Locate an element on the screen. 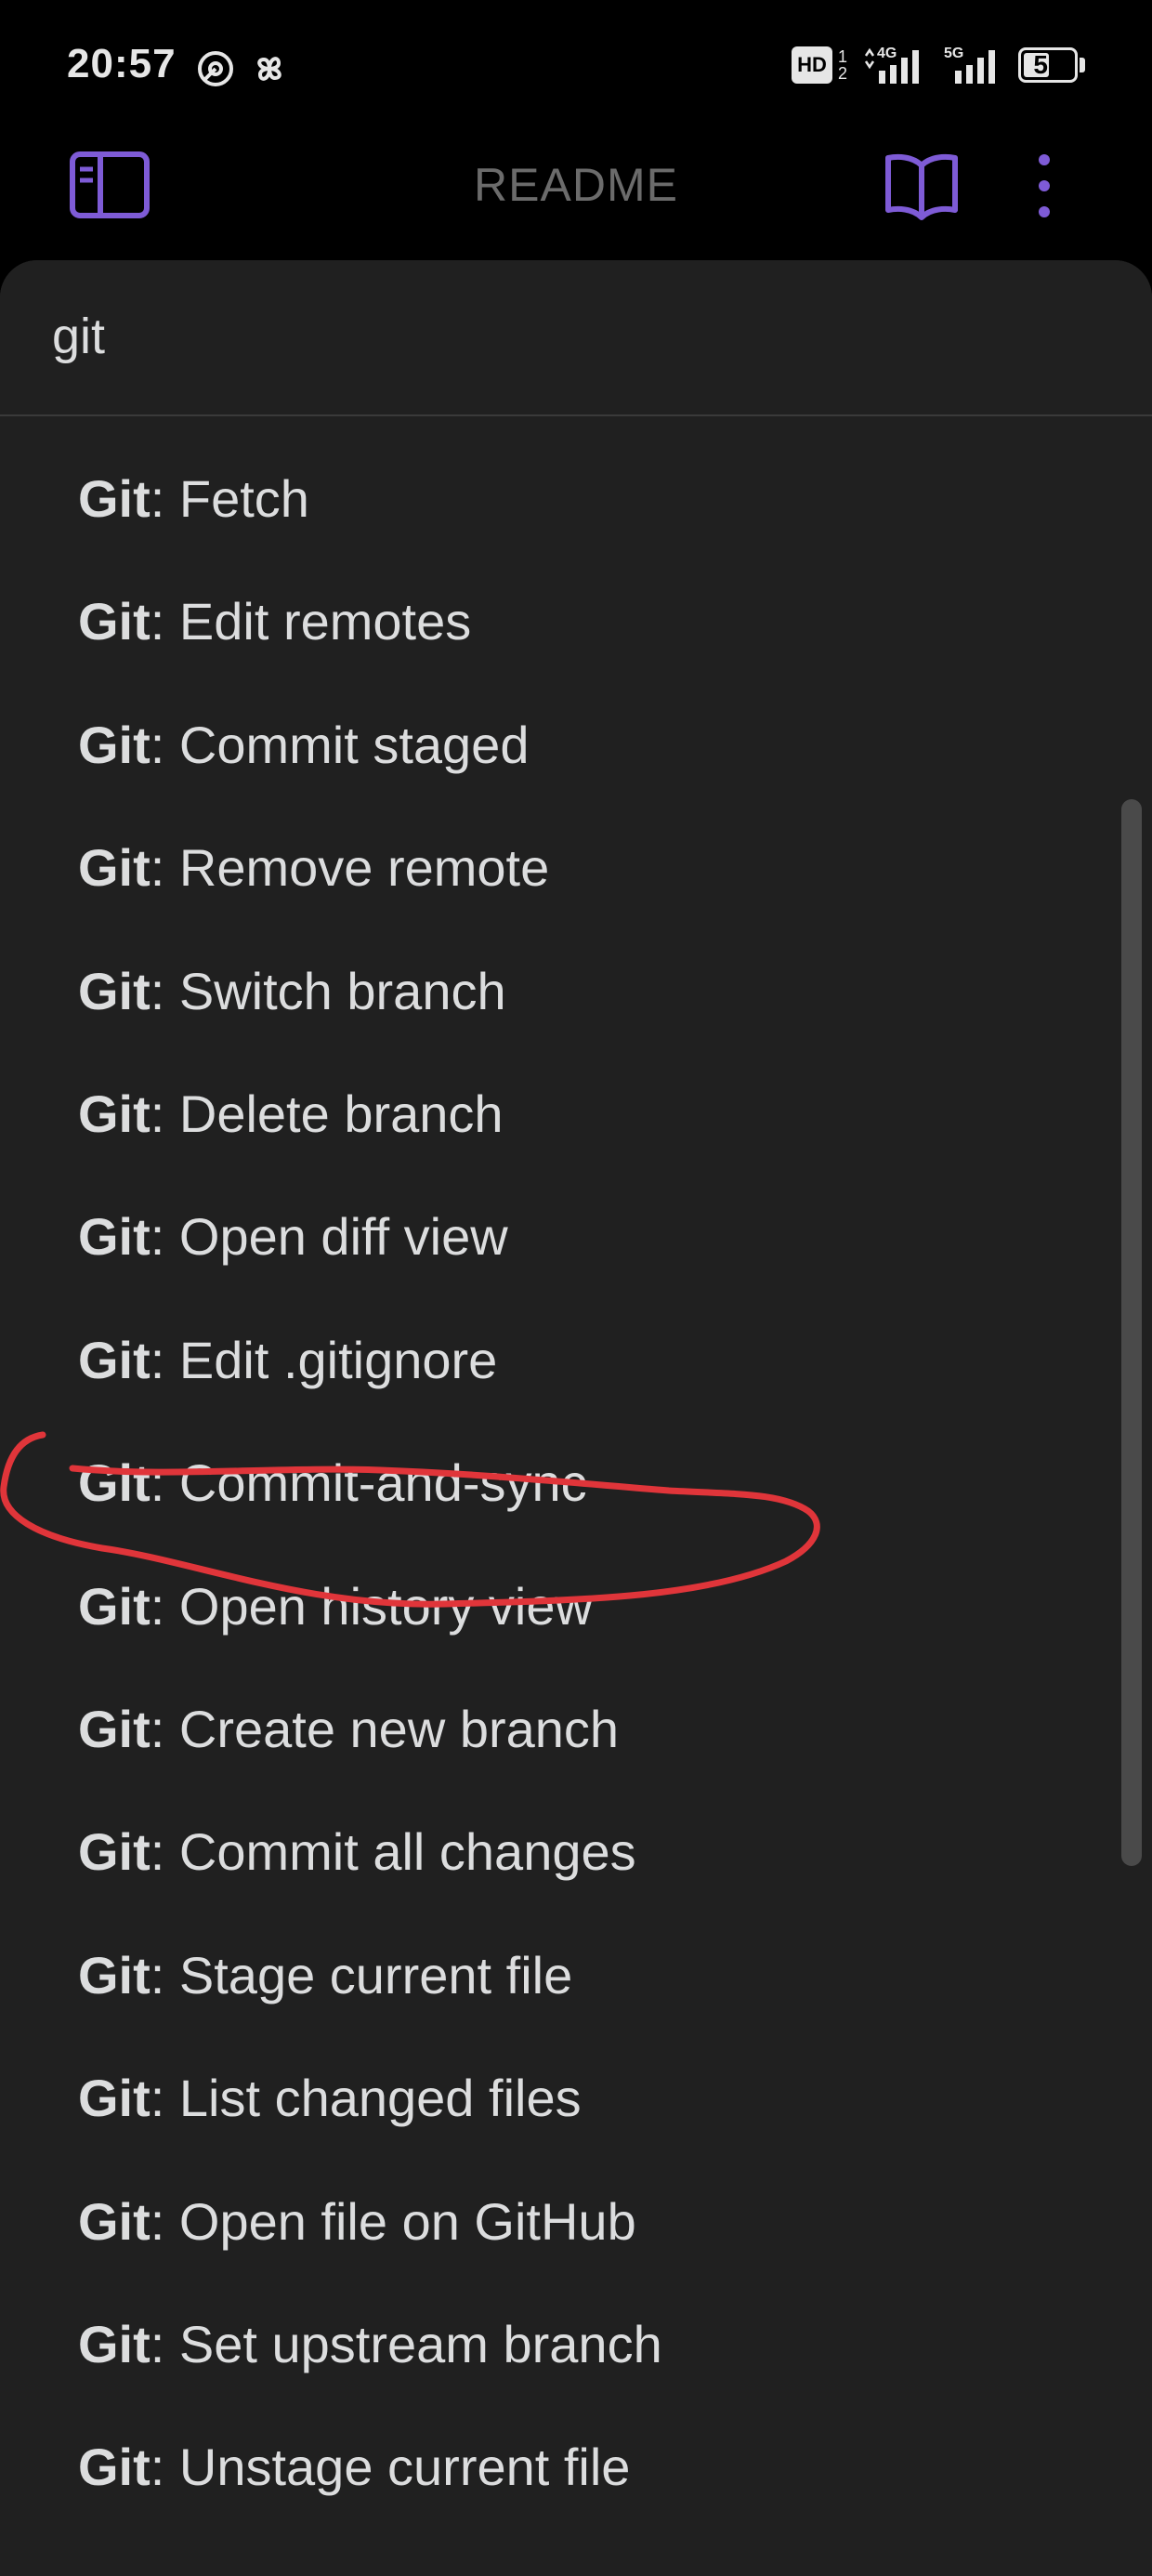 The image size is (1152, 2576). command-item-label: : Edit remotes is located at coordinates (311, 621).